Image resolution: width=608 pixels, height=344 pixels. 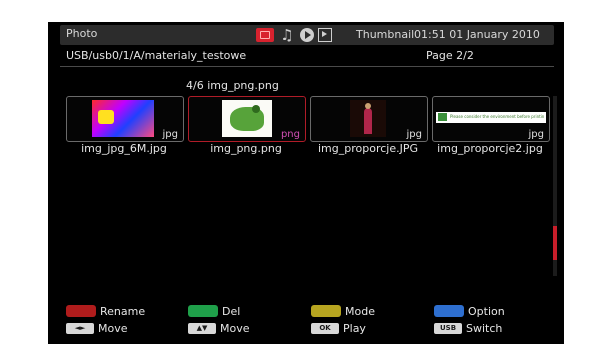 I want to click on leaf-icon, so click(x=442, y=117).